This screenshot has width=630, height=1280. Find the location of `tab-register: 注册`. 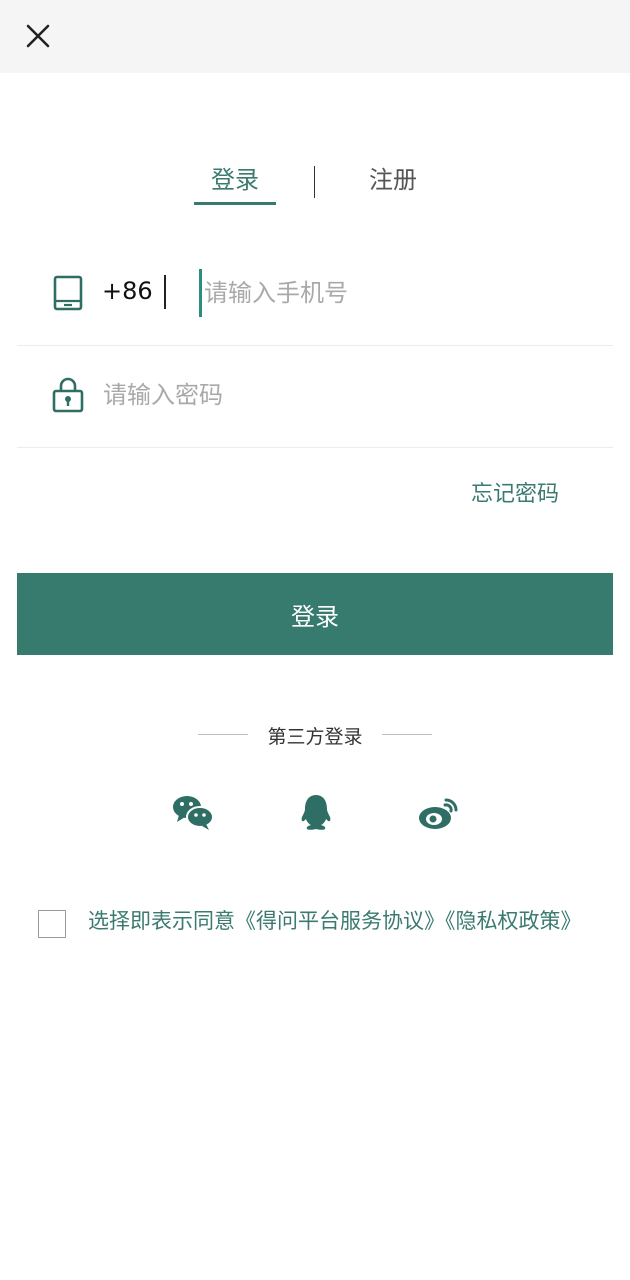

tab-register: 注册 is located at coordinates (393, 177).